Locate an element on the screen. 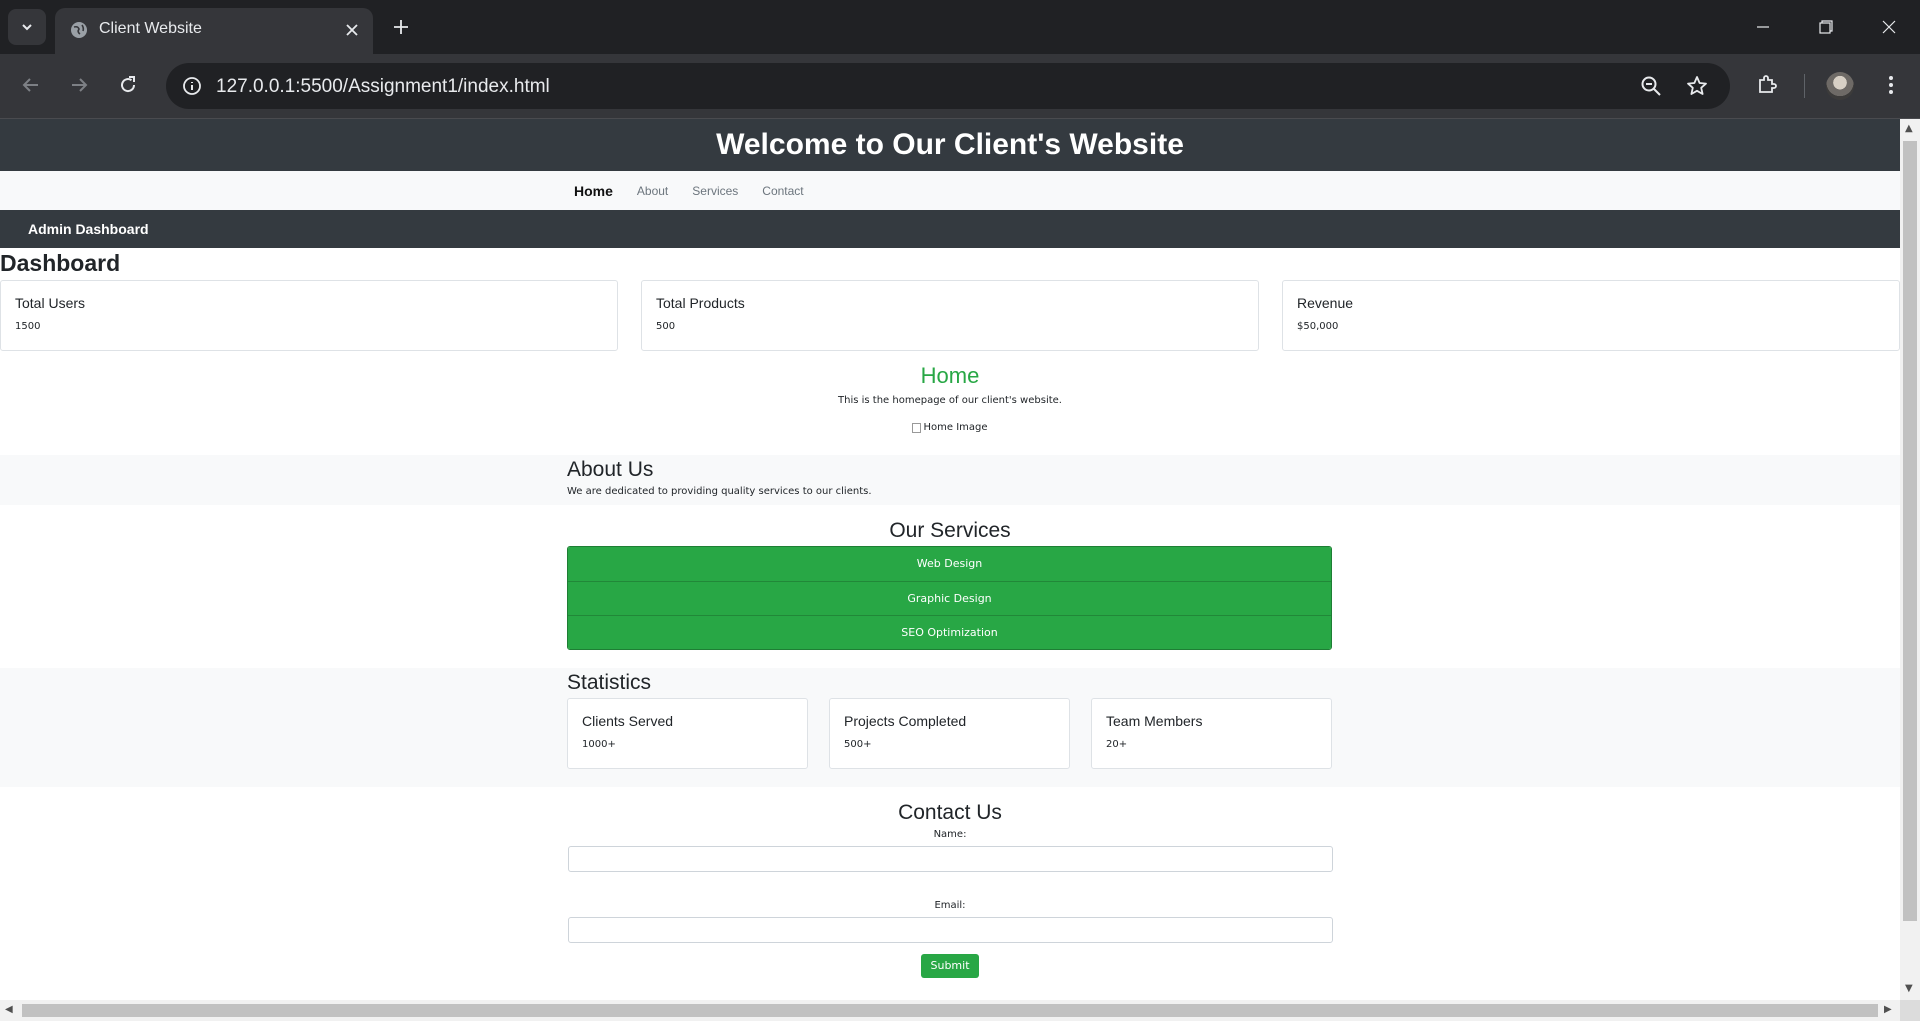  stat-card-projects-completed: Projects Completed 500+ is located at coordinates (949, 733).